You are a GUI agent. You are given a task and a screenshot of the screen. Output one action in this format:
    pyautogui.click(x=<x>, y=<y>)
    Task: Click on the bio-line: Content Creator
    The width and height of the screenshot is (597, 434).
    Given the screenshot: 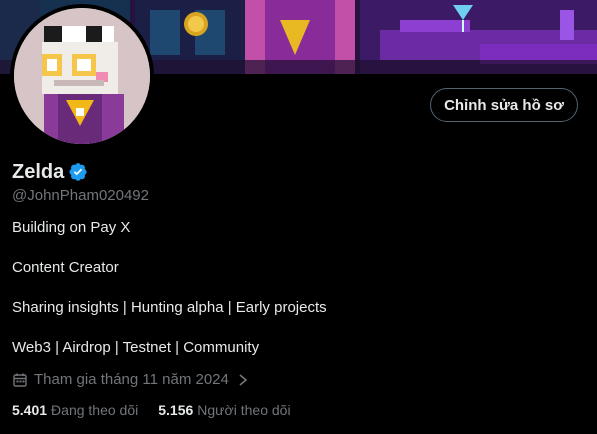 What is the action you would take?
    pyautogui.click(x=65, y=267)
    